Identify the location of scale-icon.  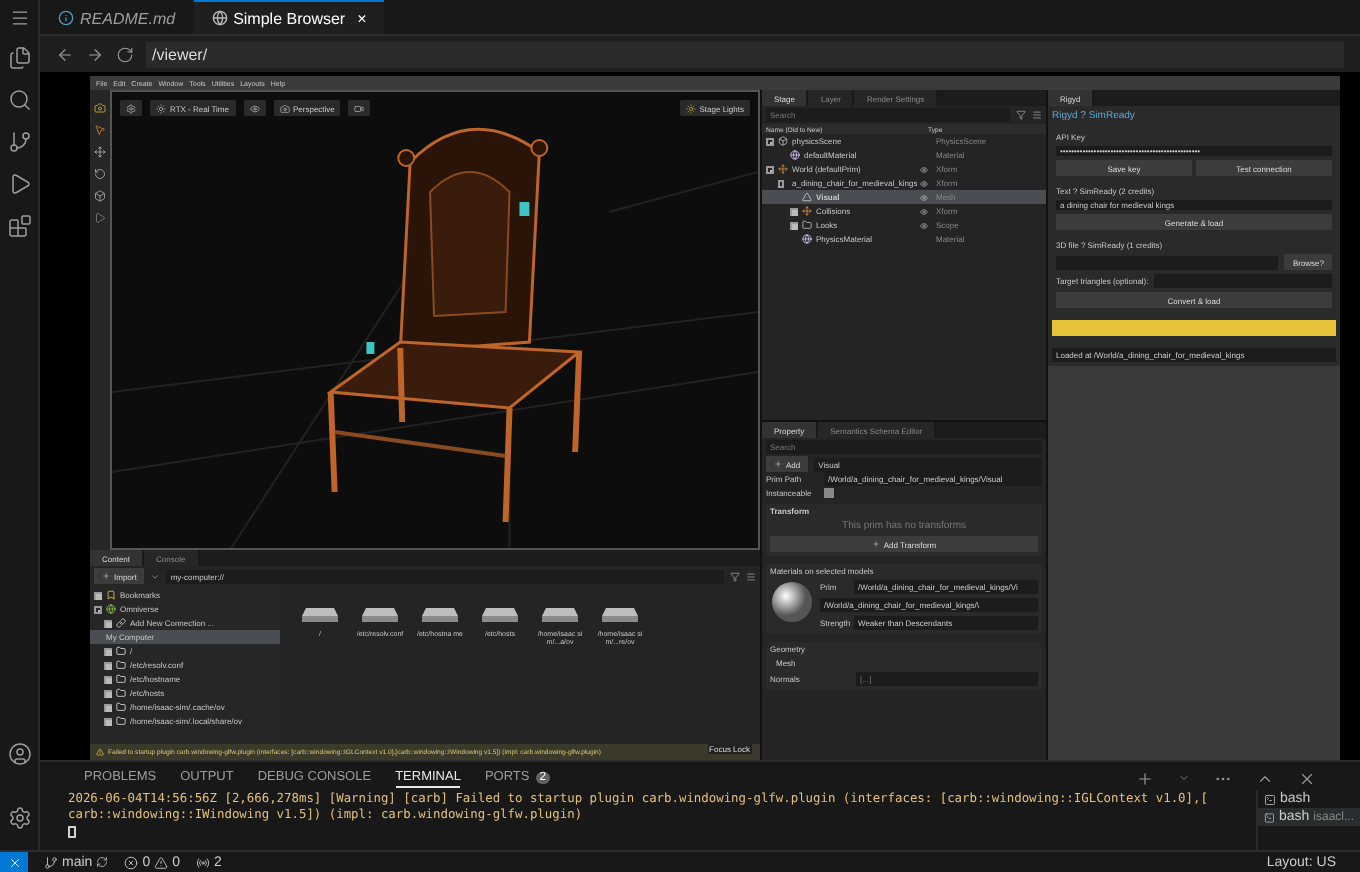
(100, 196).